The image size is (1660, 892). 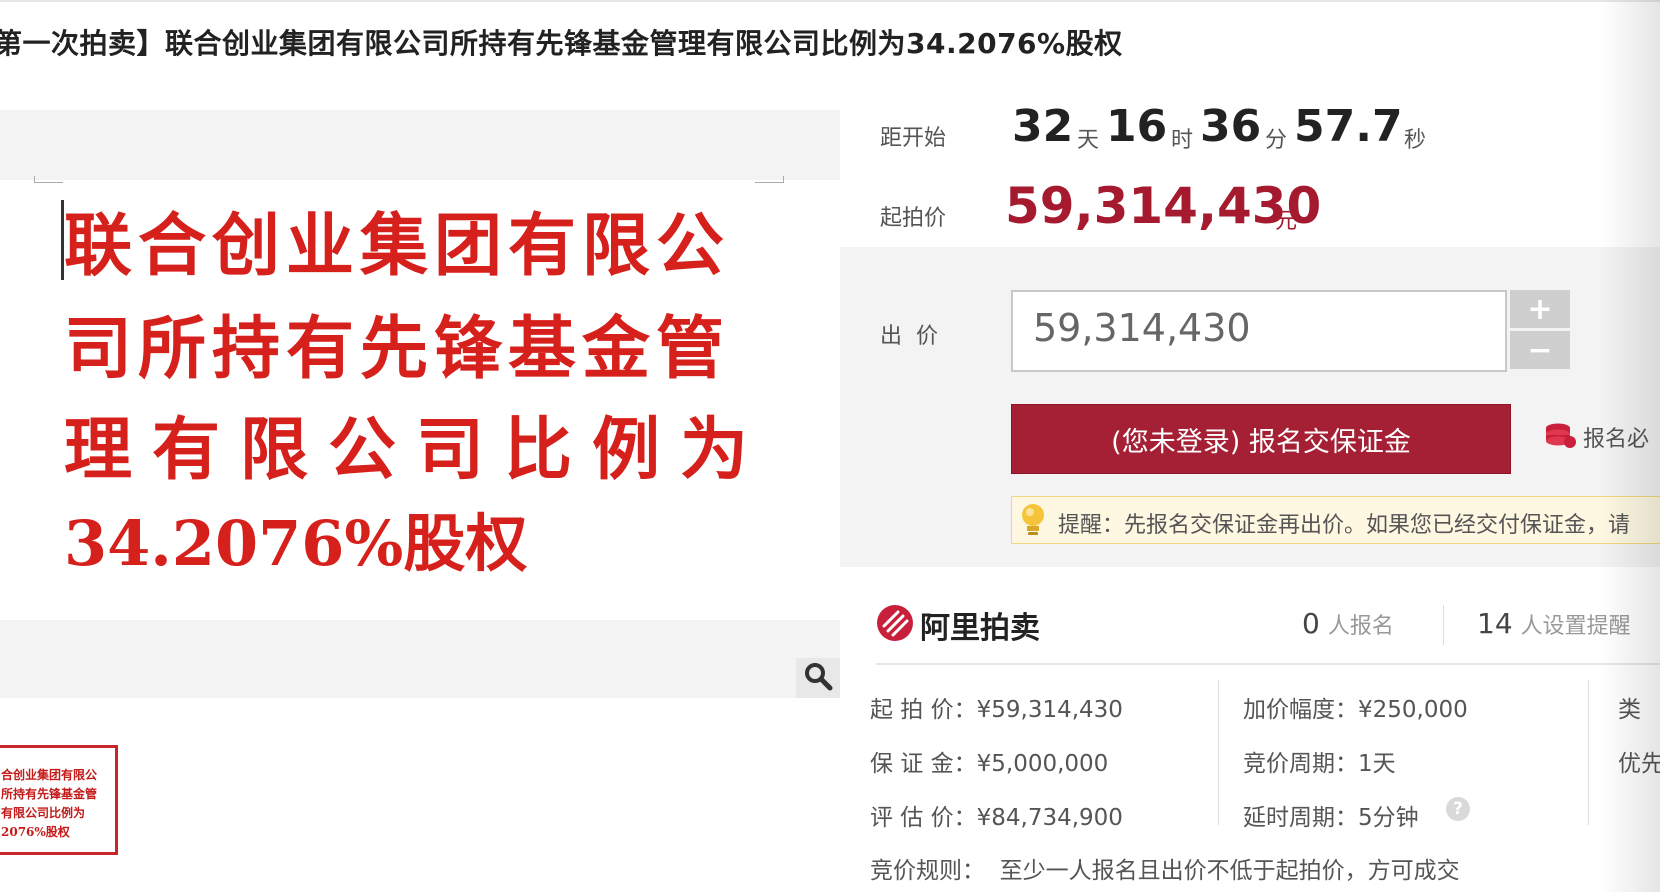 I want to click on platform-name: 阿里拍卖, so click(x=980, y=628).